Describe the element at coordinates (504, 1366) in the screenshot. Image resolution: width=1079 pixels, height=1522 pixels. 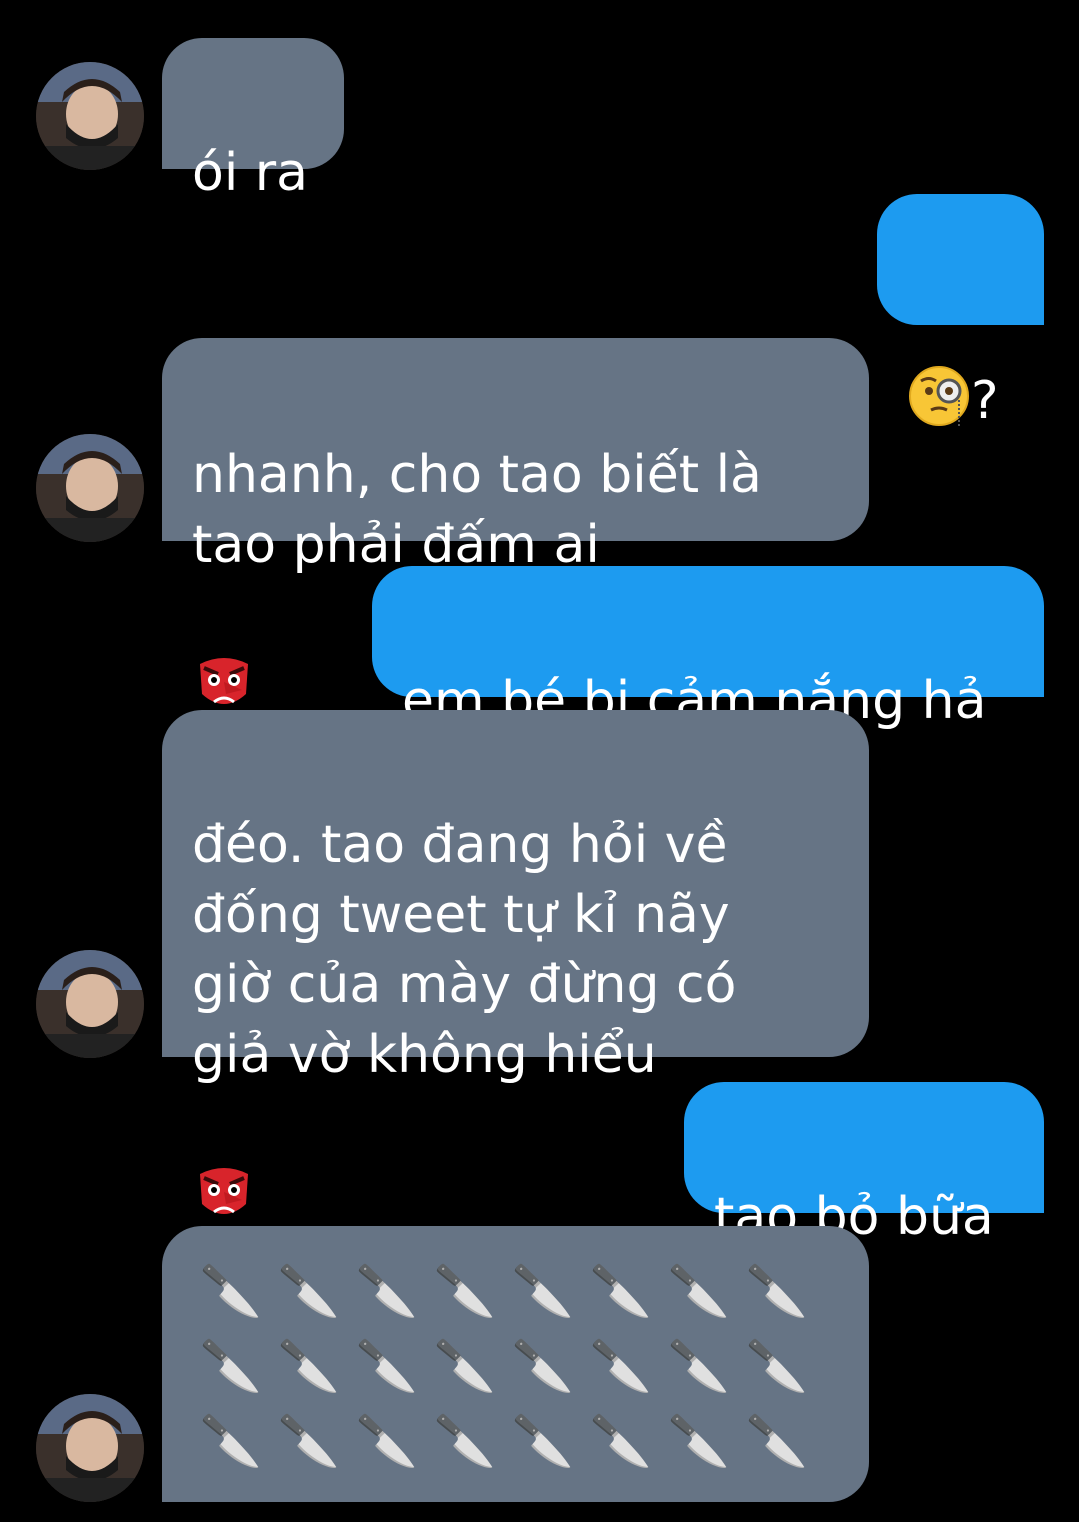
I see `knife-emoji-grid: 🔪 🔪 🔪 🔪 🔪 🔪 🔪 🔪 🔪 🔪 🔪 🔪 🔪 🔪 🔪 🔪 🔪 🔪 🔪 🔪 🔪 🔪 🔪 🔪` at that location.